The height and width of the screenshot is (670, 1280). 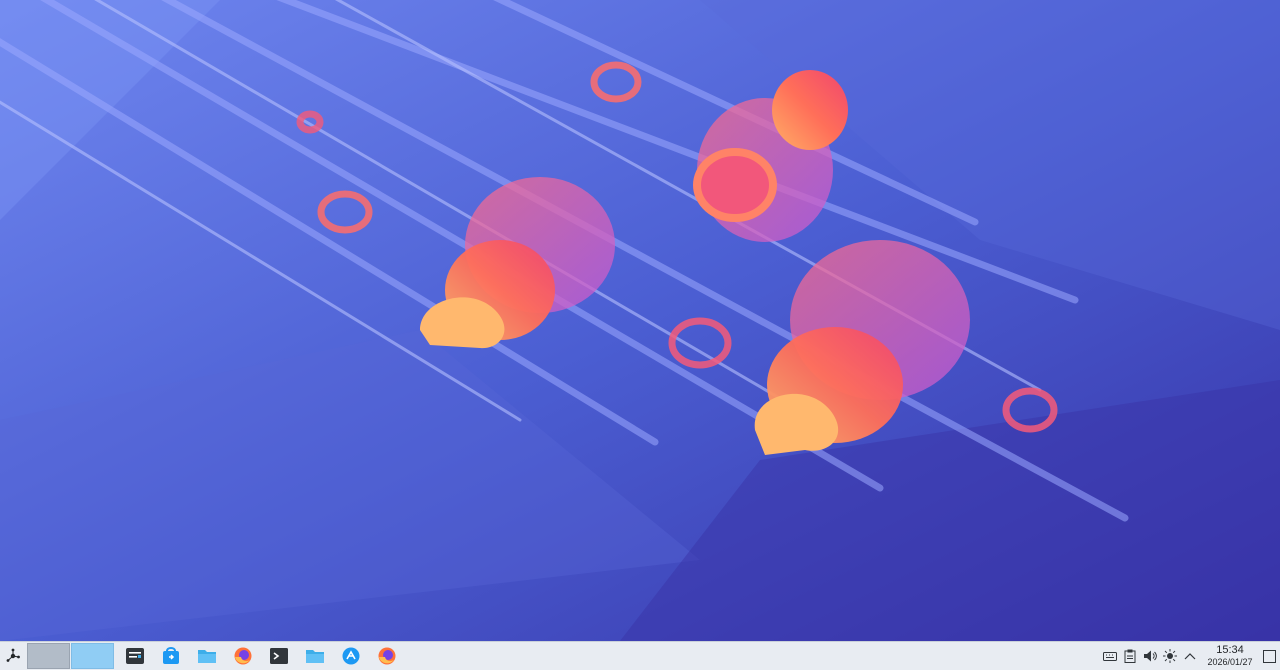 What do you see at coordinates (1109, 656) in the screenshot?
I see `keyboard-icon` at bounding box center [1109, 656].